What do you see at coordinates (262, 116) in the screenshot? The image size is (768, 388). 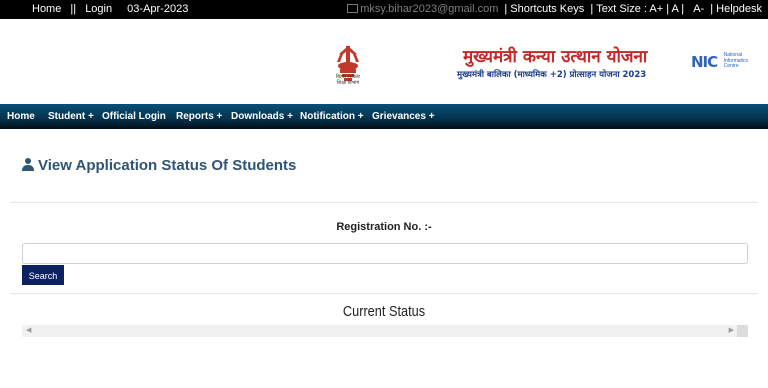 I see `nav-downloads: Downloads +` at bounding box center [262, 116].